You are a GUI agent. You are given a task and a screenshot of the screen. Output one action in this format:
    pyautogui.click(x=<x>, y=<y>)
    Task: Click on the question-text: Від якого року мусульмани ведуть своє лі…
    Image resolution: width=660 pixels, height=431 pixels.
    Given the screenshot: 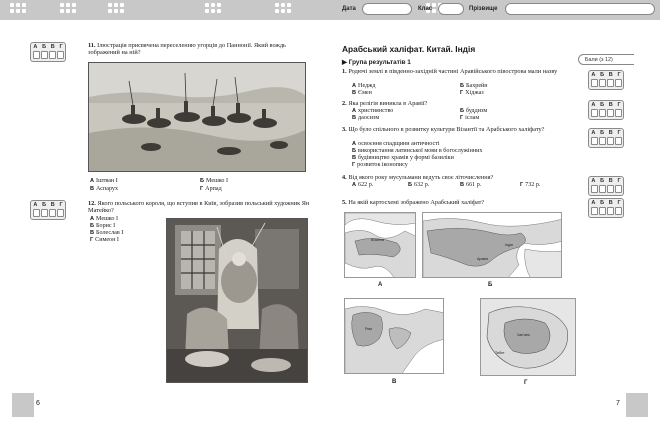 What is the action you would take?
    pyautogui.click(x=421, y=177)
    